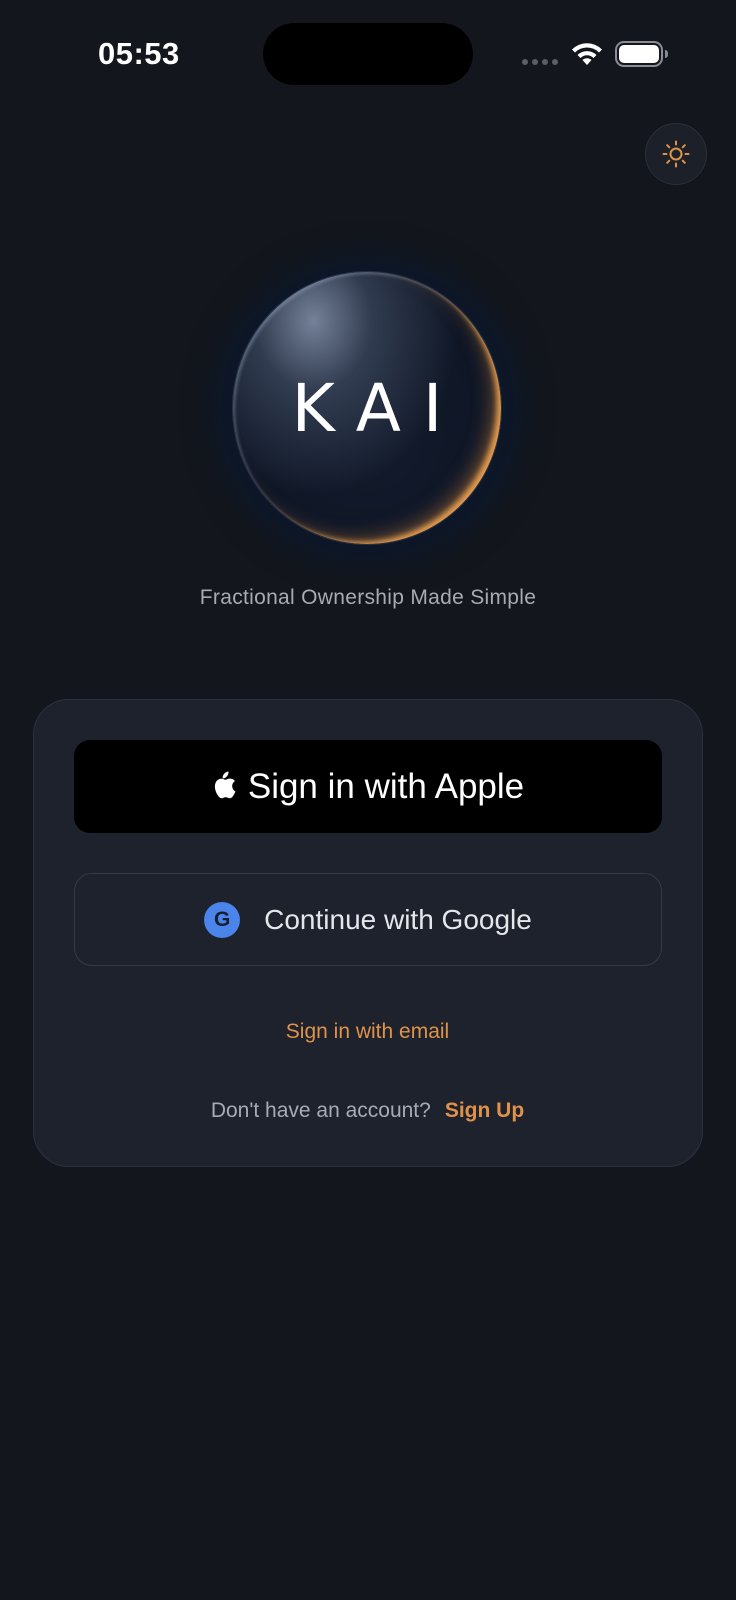 This screenshot has width=736, height=1600. I want to click on google-icon: G, so click(222, 919).